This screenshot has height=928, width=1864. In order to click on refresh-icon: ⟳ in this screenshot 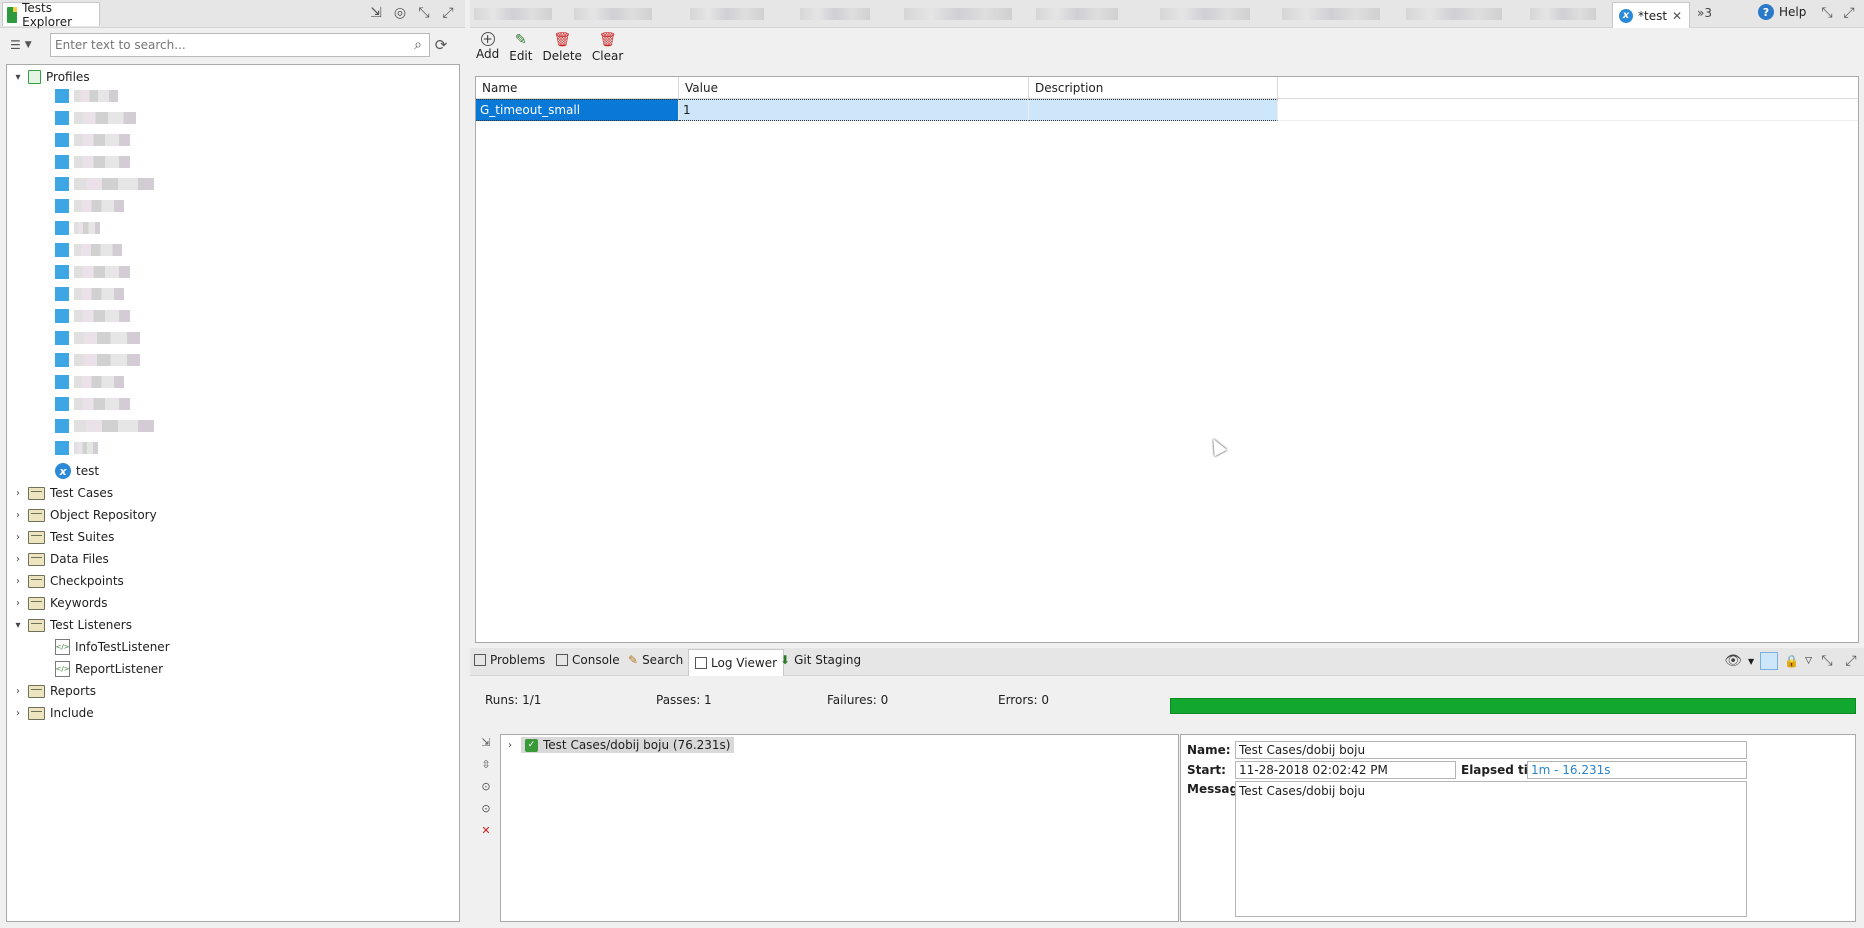, I will do `click(441, 45)`.